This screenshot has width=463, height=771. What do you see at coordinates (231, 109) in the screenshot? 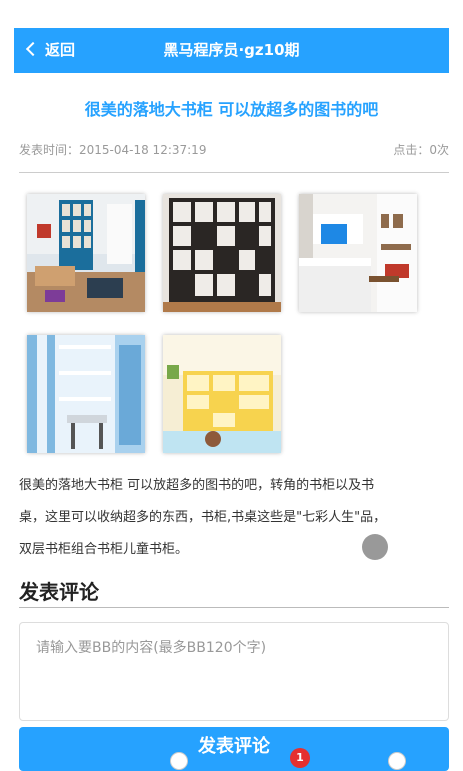
I see `article-title: 很美的落地大书柜 可以放超多的图书的吧` at bounding box center [231, 109].